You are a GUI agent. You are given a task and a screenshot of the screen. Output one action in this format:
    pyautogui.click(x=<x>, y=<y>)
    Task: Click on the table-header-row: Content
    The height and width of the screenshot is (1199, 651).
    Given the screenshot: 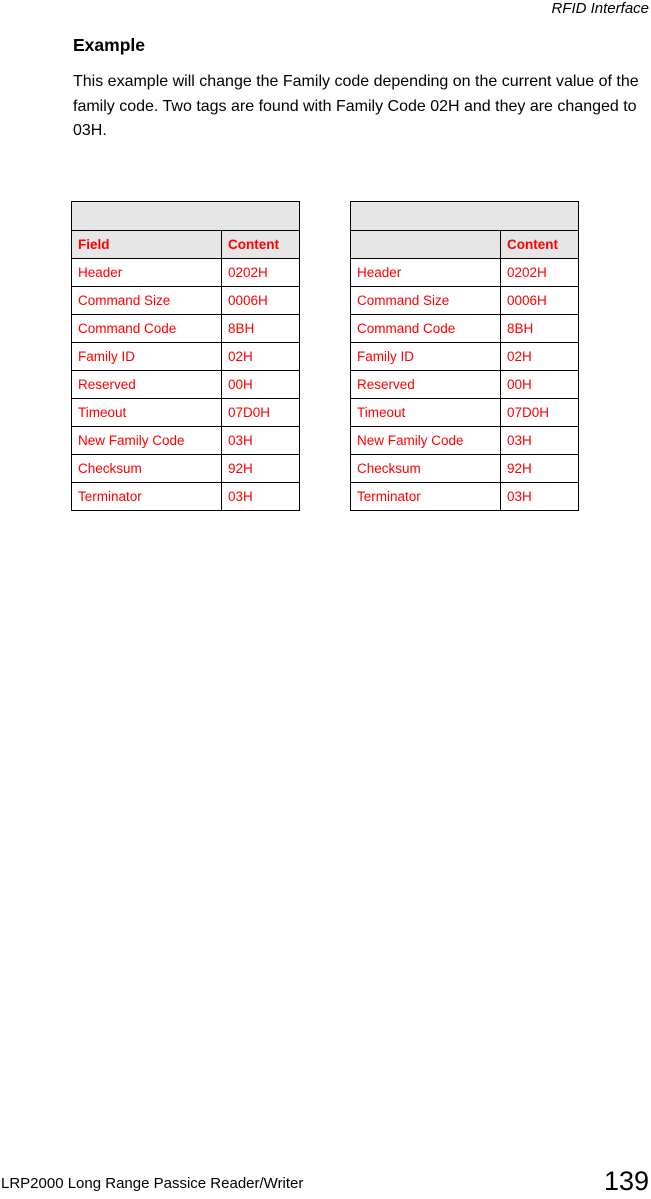 What is the action you would take?
    pyautogui.click(x=464, y=244)
    